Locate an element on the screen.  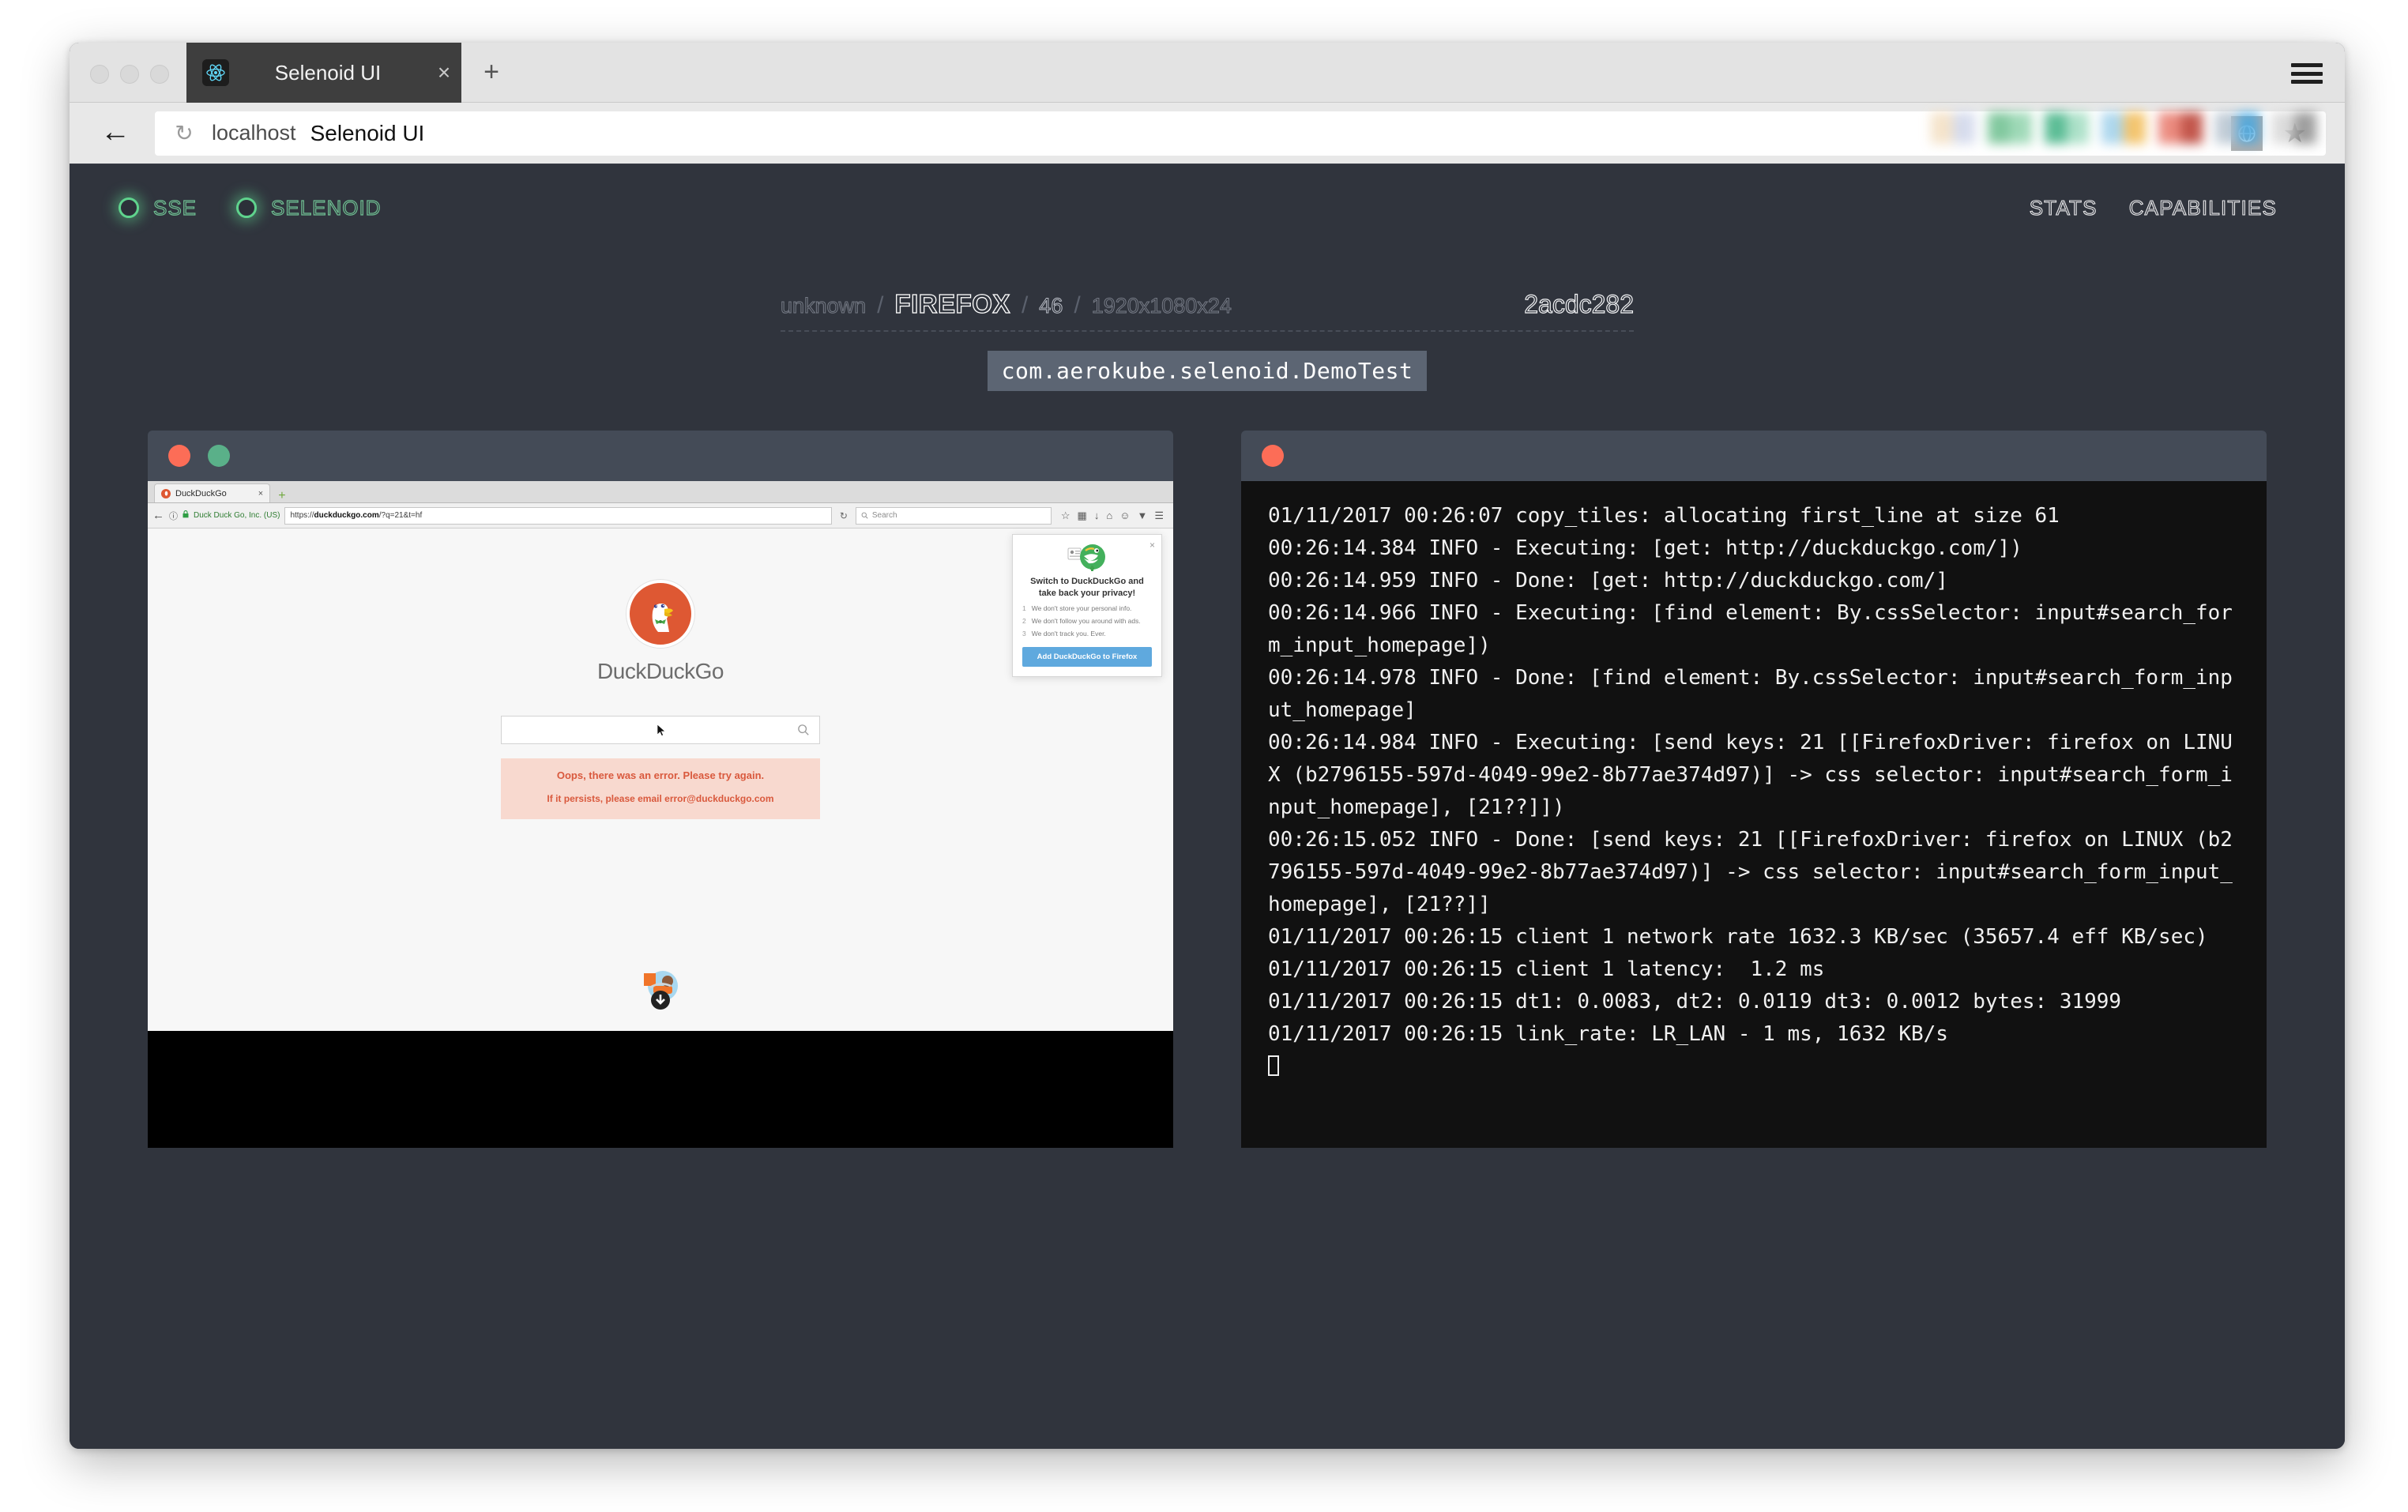
popup-item-text: We don't follow you around with ads. is located at coordinates (1086, 620).